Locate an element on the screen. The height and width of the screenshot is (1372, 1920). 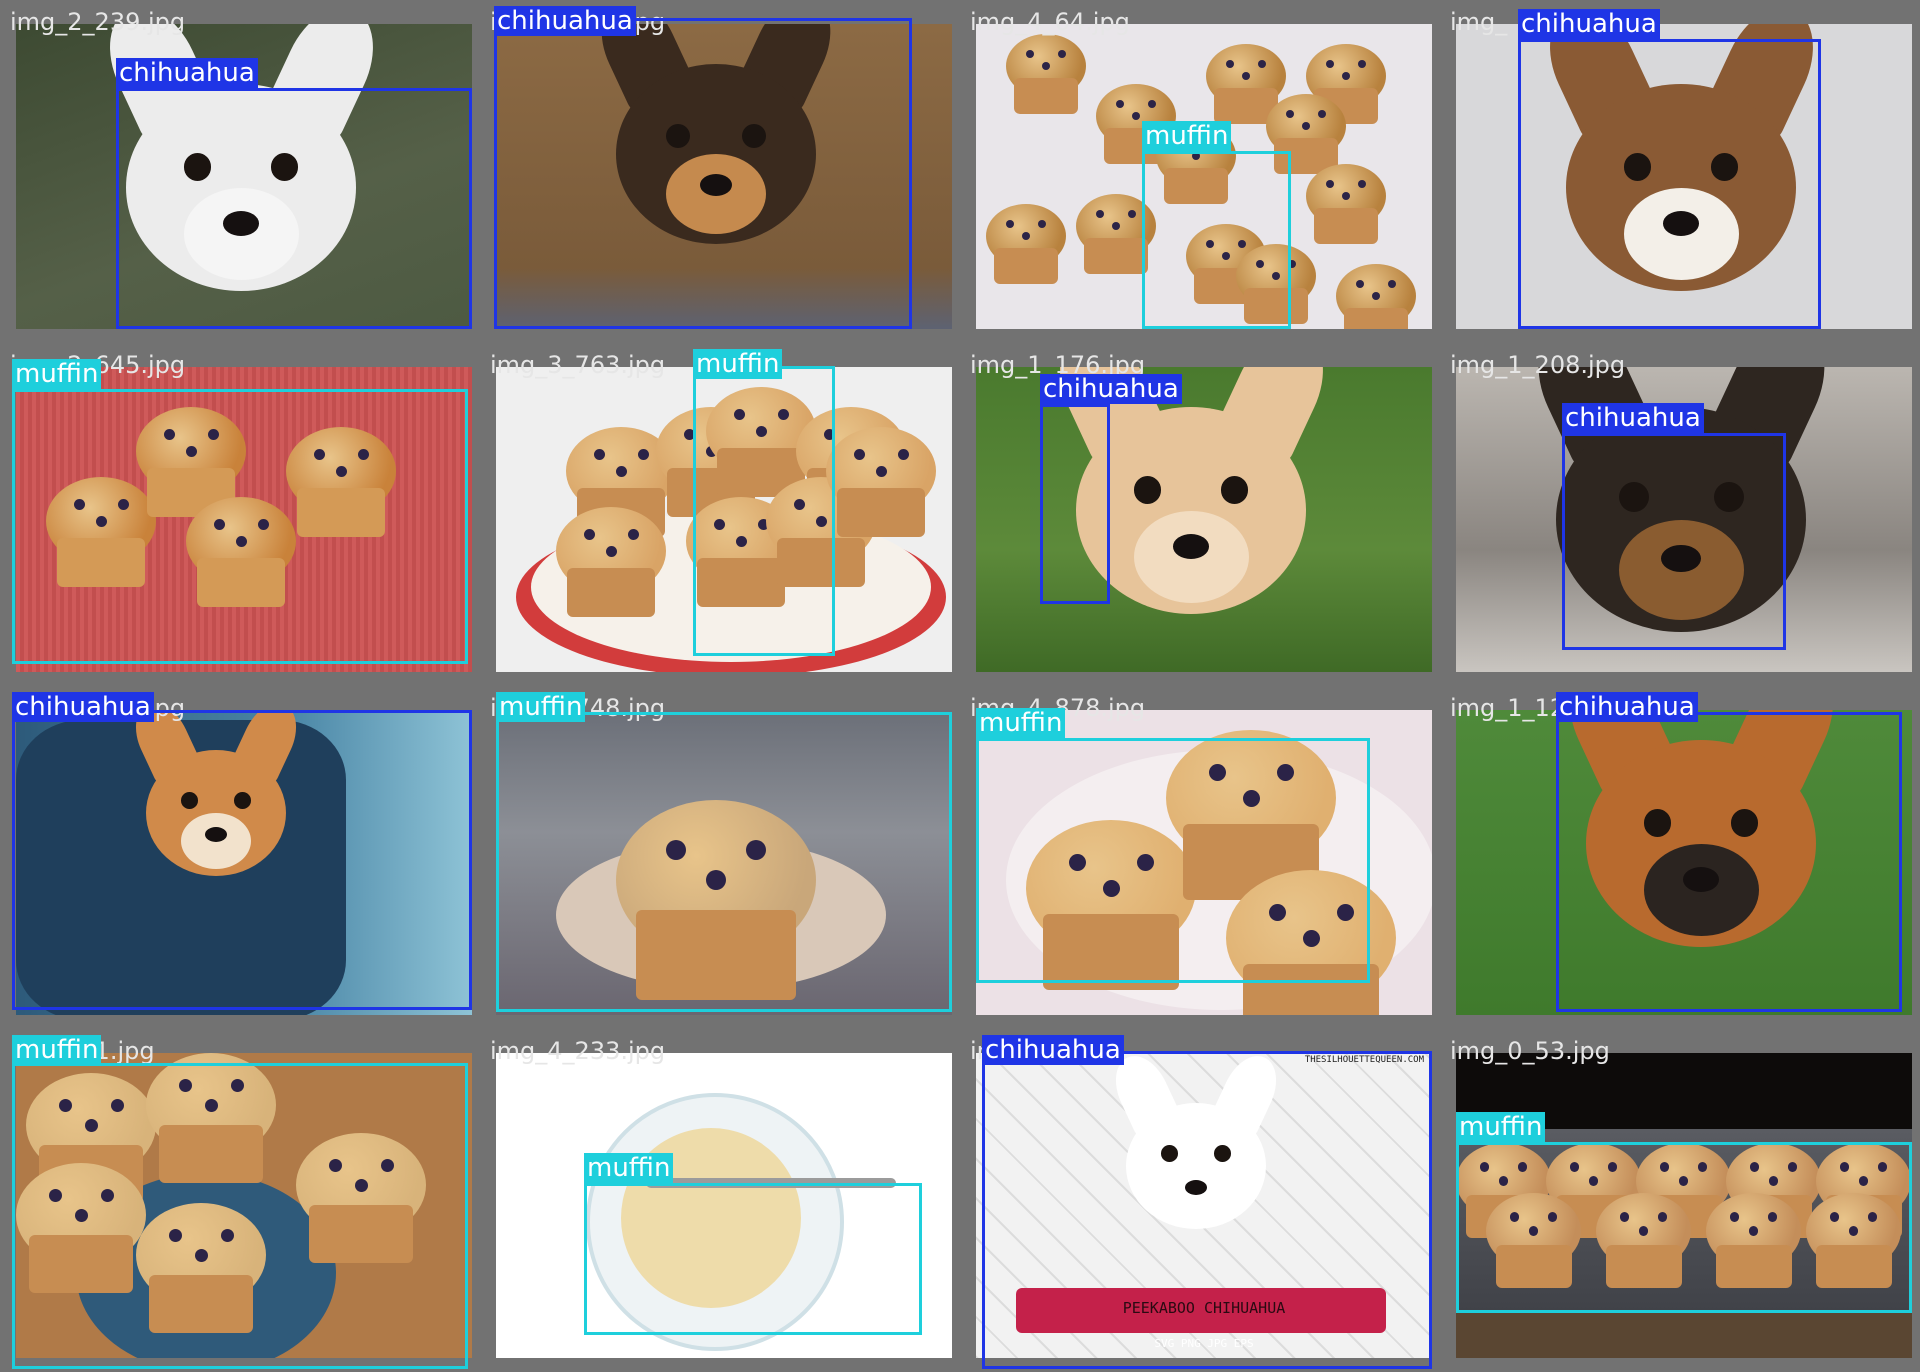
result-cell: img_4_878.jpgmuffin is located at coordinates (1202, 860).